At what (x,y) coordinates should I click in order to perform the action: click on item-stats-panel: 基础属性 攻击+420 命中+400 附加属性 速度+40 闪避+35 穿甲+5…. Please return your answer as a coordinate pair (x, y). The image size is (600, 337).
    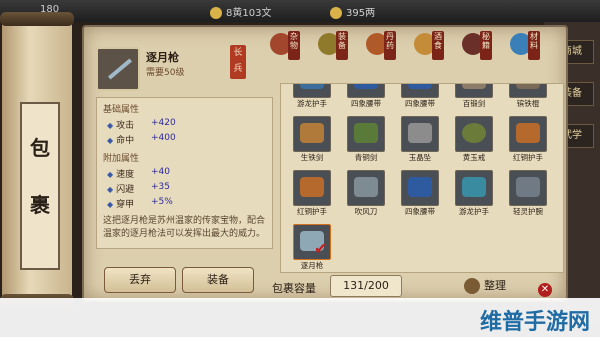
    Looking at the image, I should click on (184, 173).